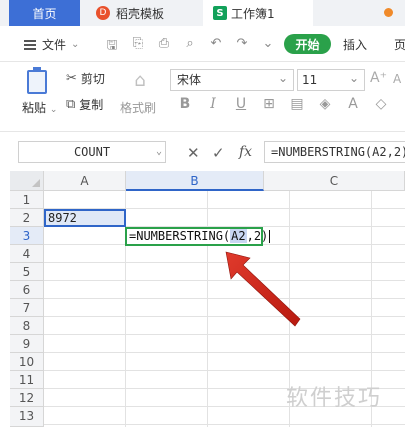  Describe the element at coordinates (253, 13) in the screenshot. I see `tab-workbook-label: 工作簿1` at that location.